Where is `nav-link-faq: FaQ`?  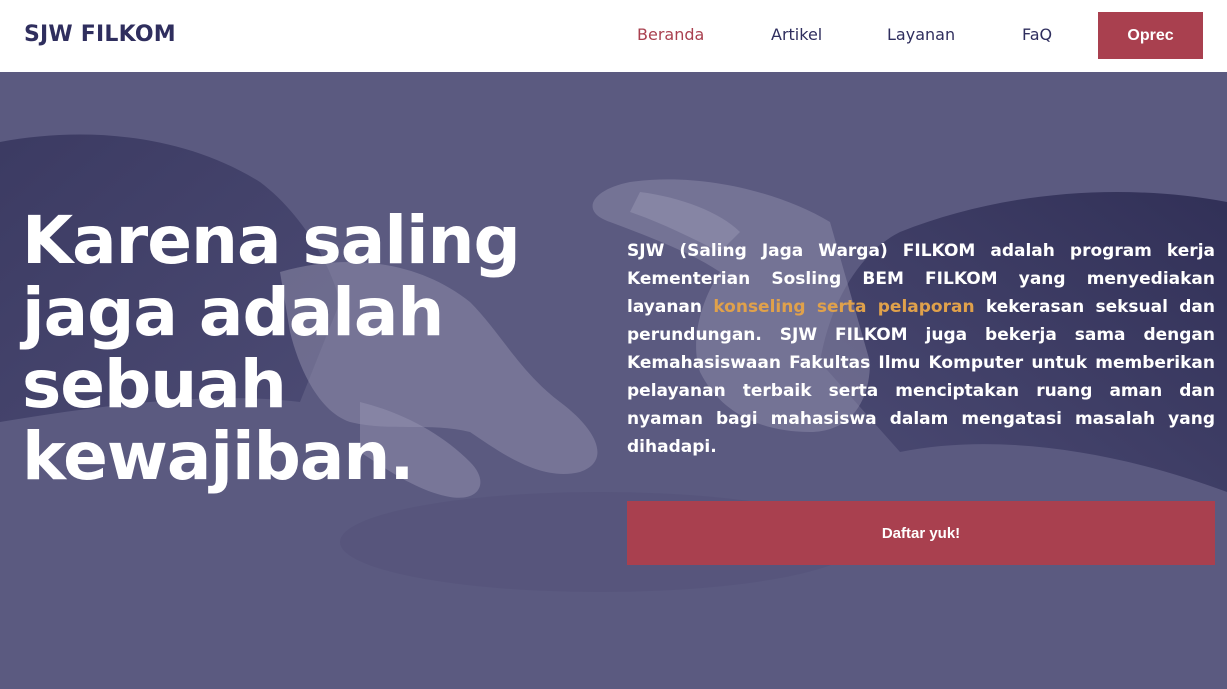
nav-link-faq: FaQ is located at coordinates (1037, 34).